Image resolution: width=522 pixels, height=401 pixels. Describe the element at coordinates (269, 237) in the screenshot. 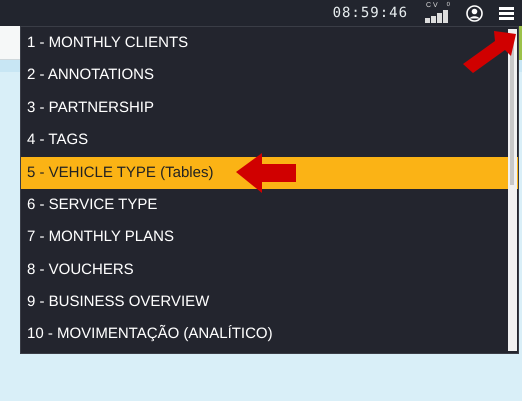

I see `menu-item: 7 - MONTHLY PLANS` at that location.